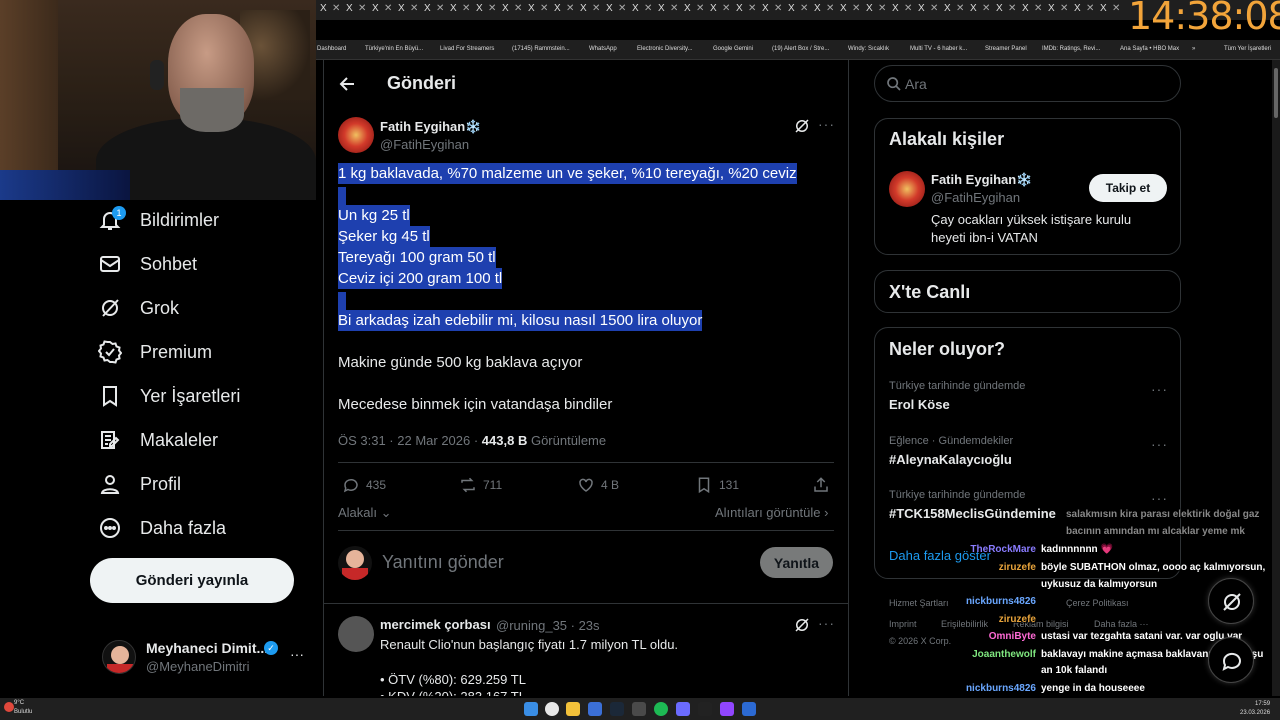 Image resolution: width=1280 pixels, height=720 pixels. What do you see at coordinates (950, 459) in the screenshot?
I see `trend-item: #AleynaKalaycıoğlu` at bounding box center [950, 459].